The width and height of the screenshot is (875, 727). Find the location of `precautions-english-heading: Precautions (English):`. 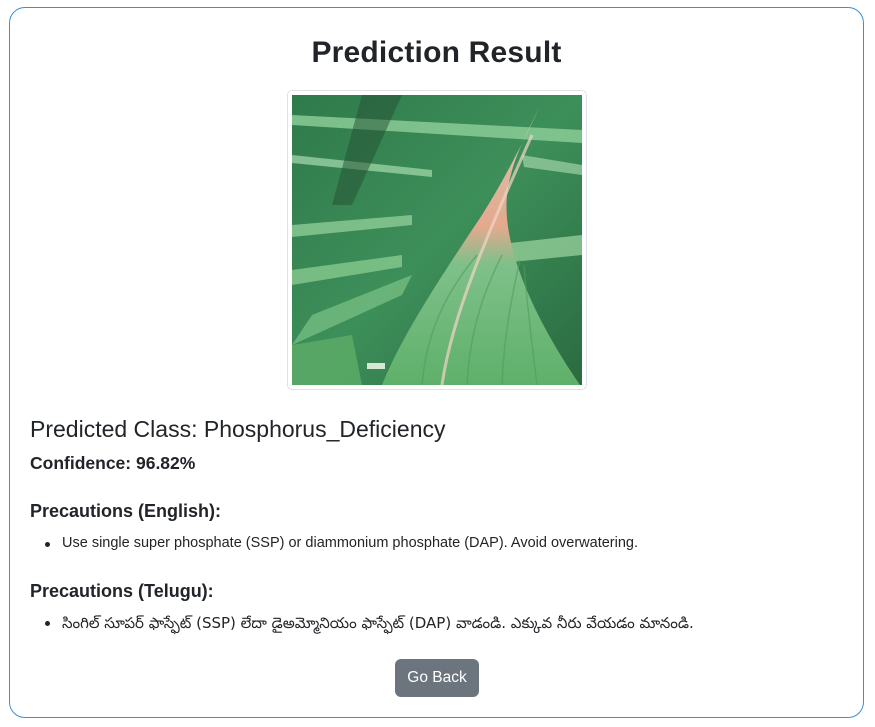

precautions-english-heading: Precautions (English): is located at coordinates (126, 511).